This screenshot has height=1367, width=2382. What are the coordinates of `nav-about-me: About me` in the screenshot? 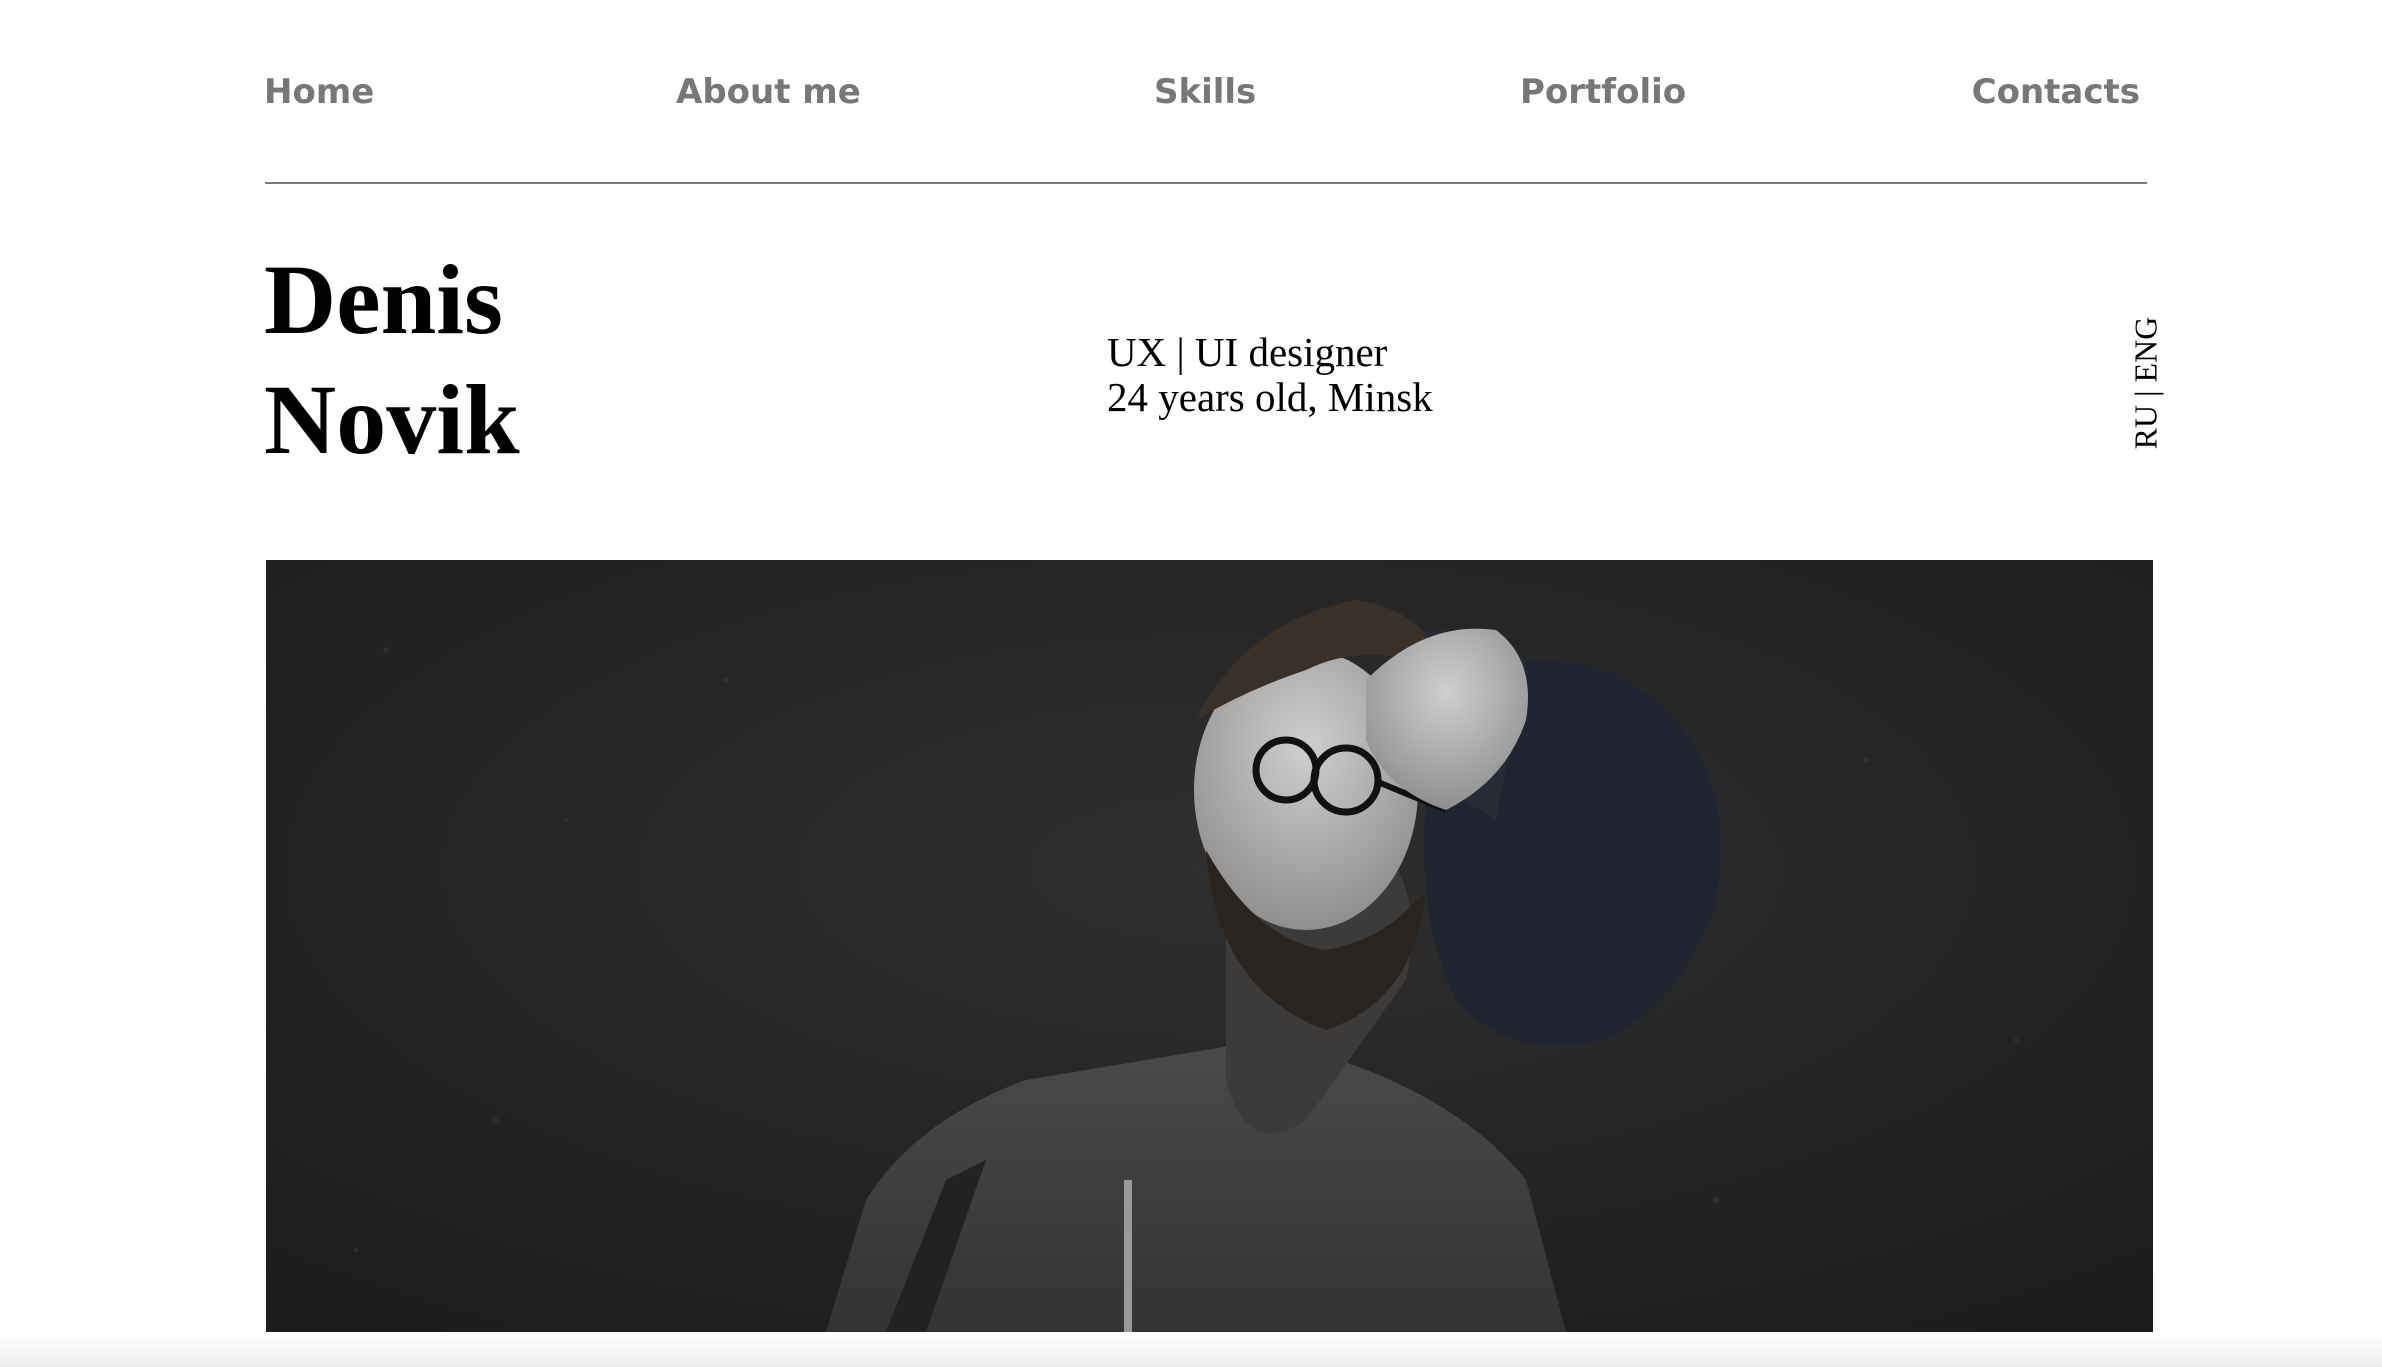 It's located at (768, 92).